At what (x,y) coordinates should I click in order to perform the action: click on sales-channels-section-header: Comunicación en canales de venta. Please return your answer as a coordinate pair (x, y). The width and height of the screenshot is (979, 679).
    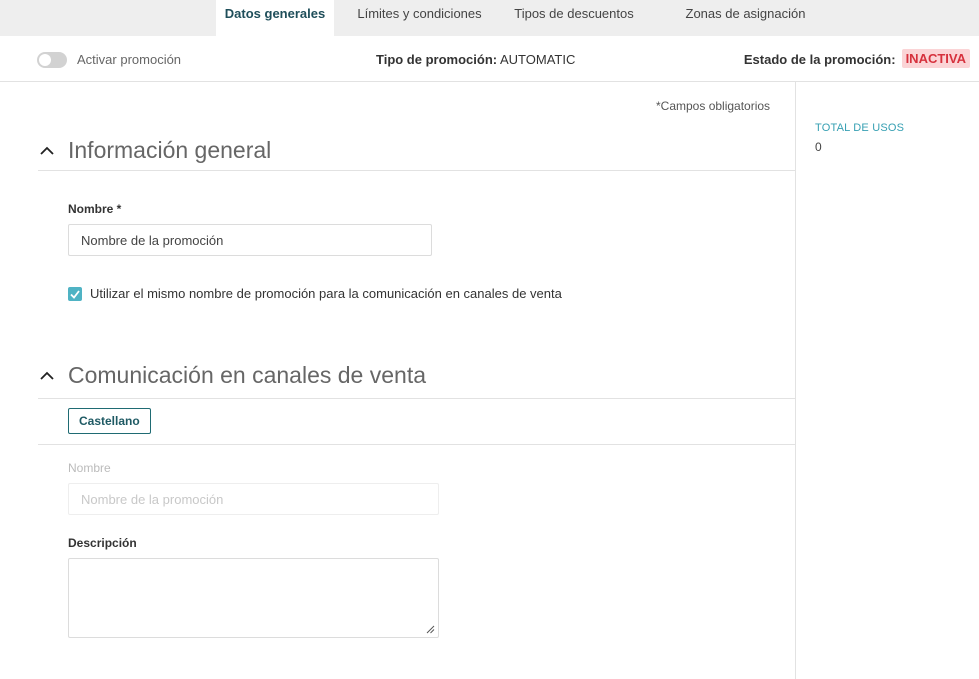
    Looking at the image, I should click on (416, 380).